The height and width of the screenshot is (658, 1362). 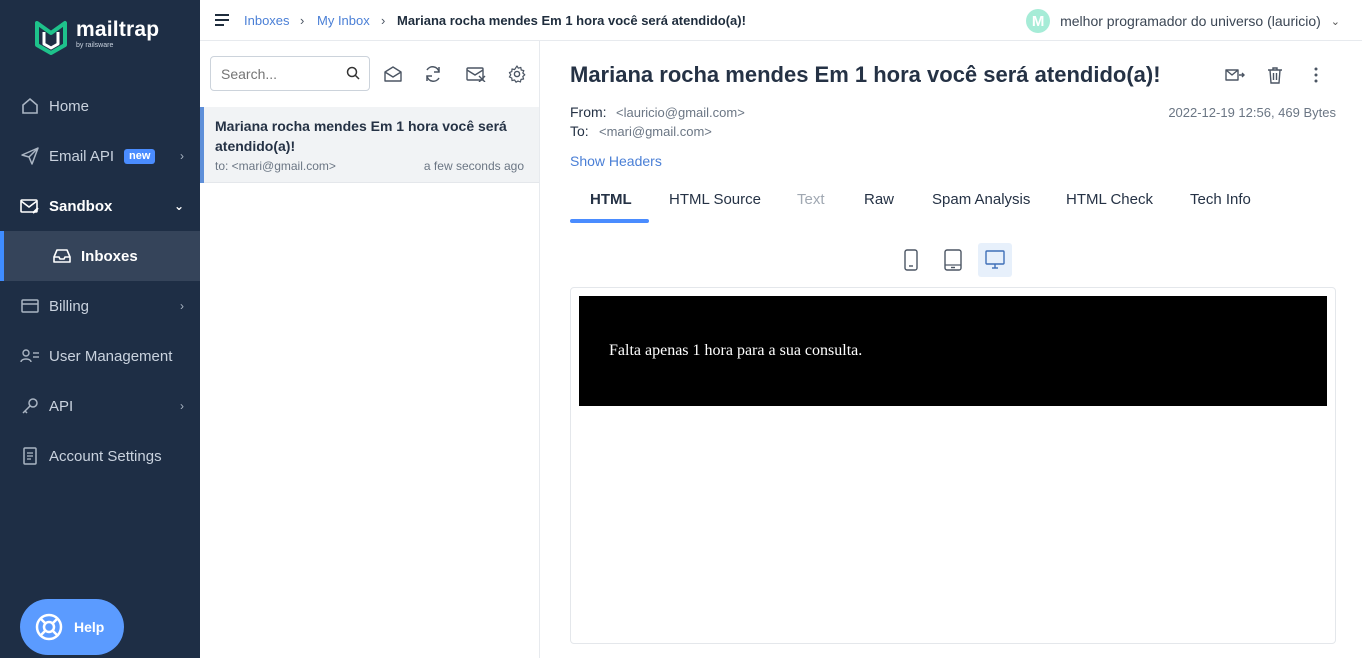 I want to click on sidebar-item-label: Account Settings, so click(x=105, y=456).